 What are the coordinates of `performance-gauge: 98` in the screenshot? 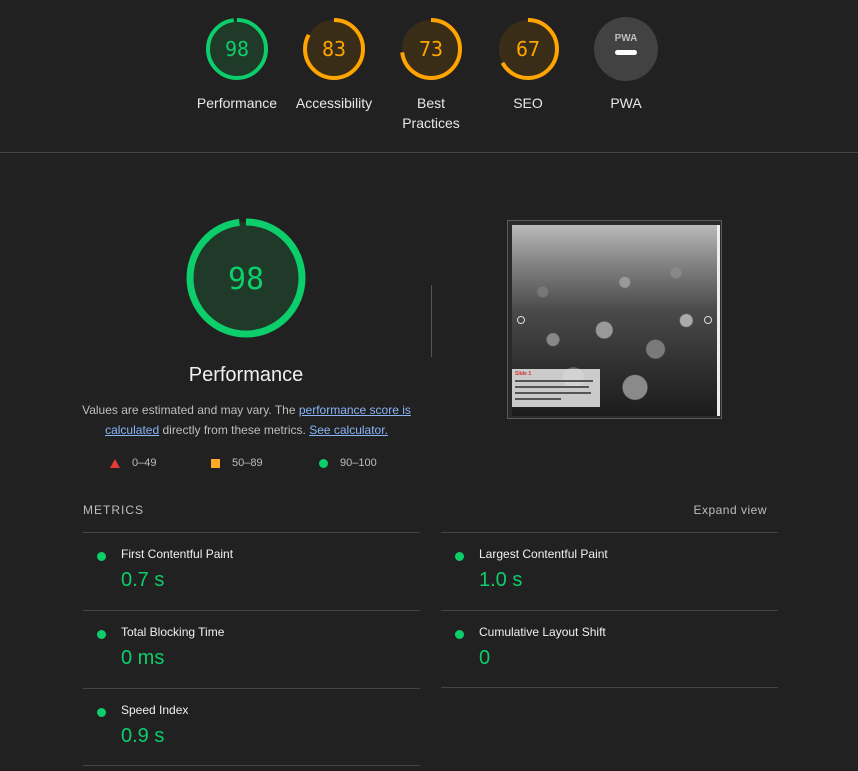 It's located at (246, 278).